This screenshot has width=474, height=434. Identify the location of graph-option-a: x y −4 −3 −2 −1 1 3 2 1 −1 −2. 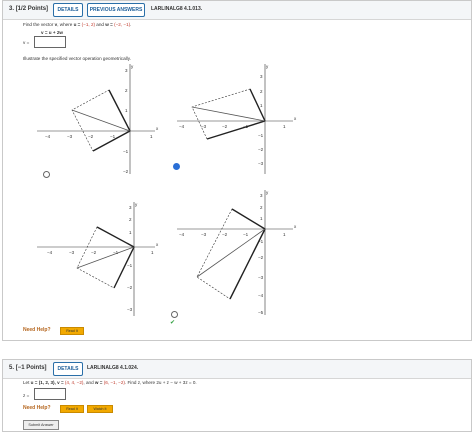
(98, 119).